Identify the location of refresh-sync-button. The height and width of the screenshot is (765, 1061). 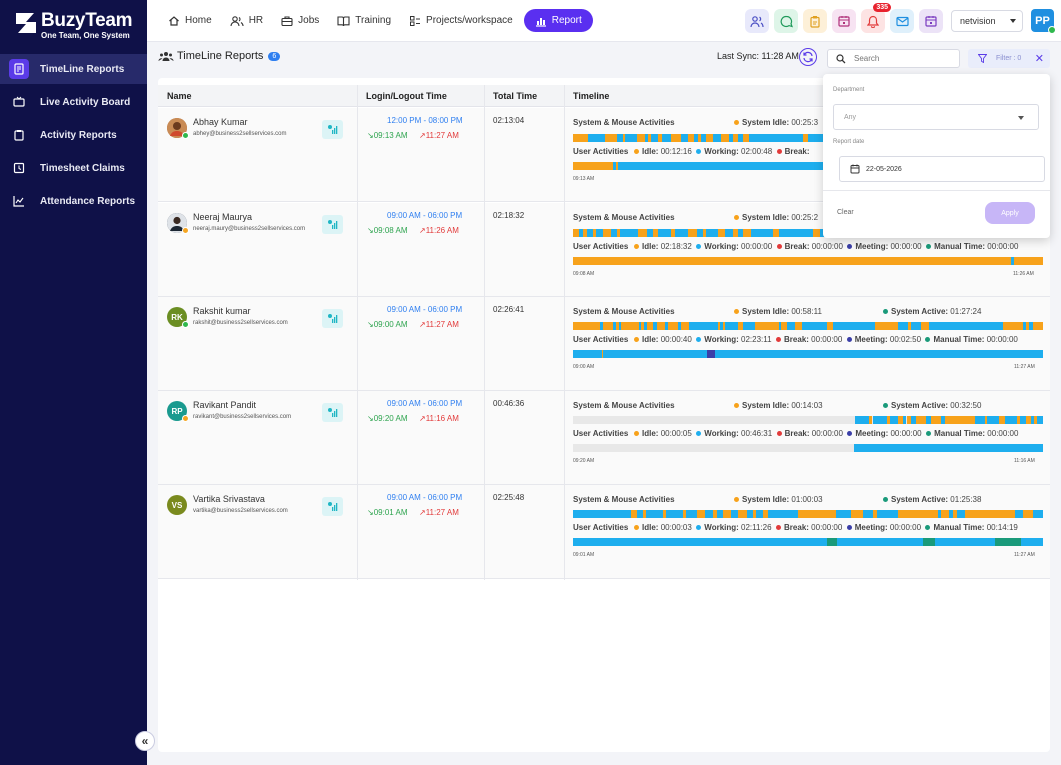
(808, 57).